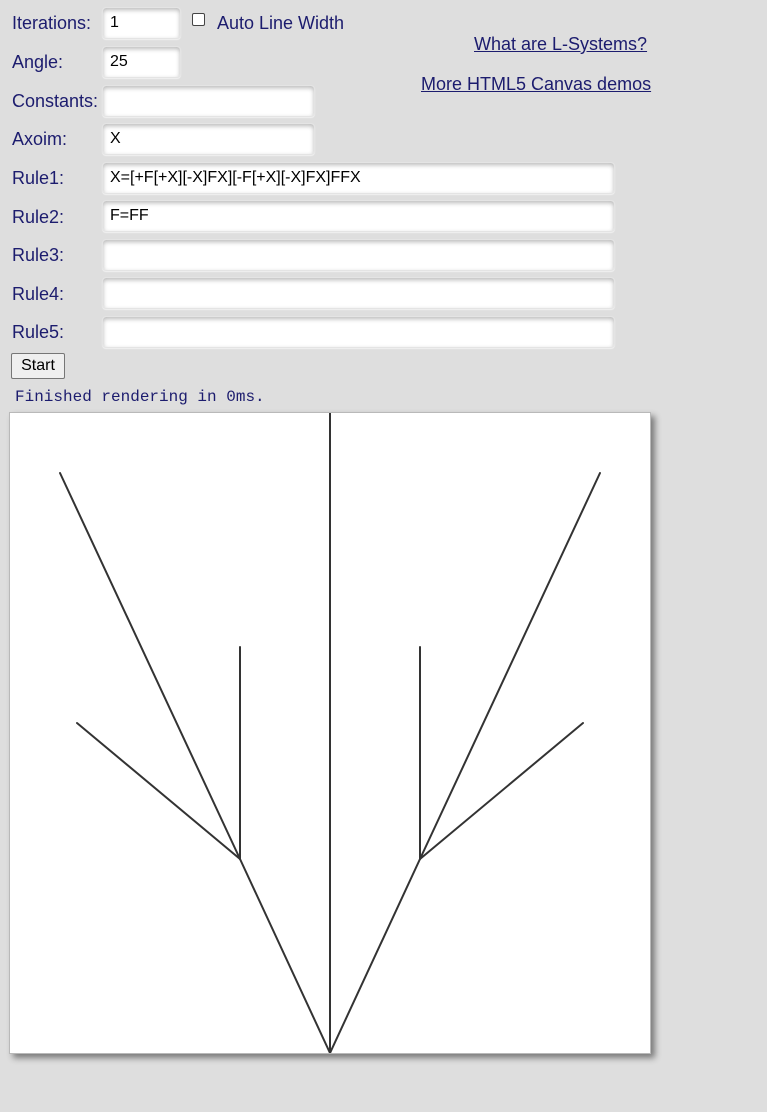 The image size is (767, 1112). Describe the element at coordinates (280, 23) in the screenshot. I see `auto-line-width-label: Auto Line Width` at that location.